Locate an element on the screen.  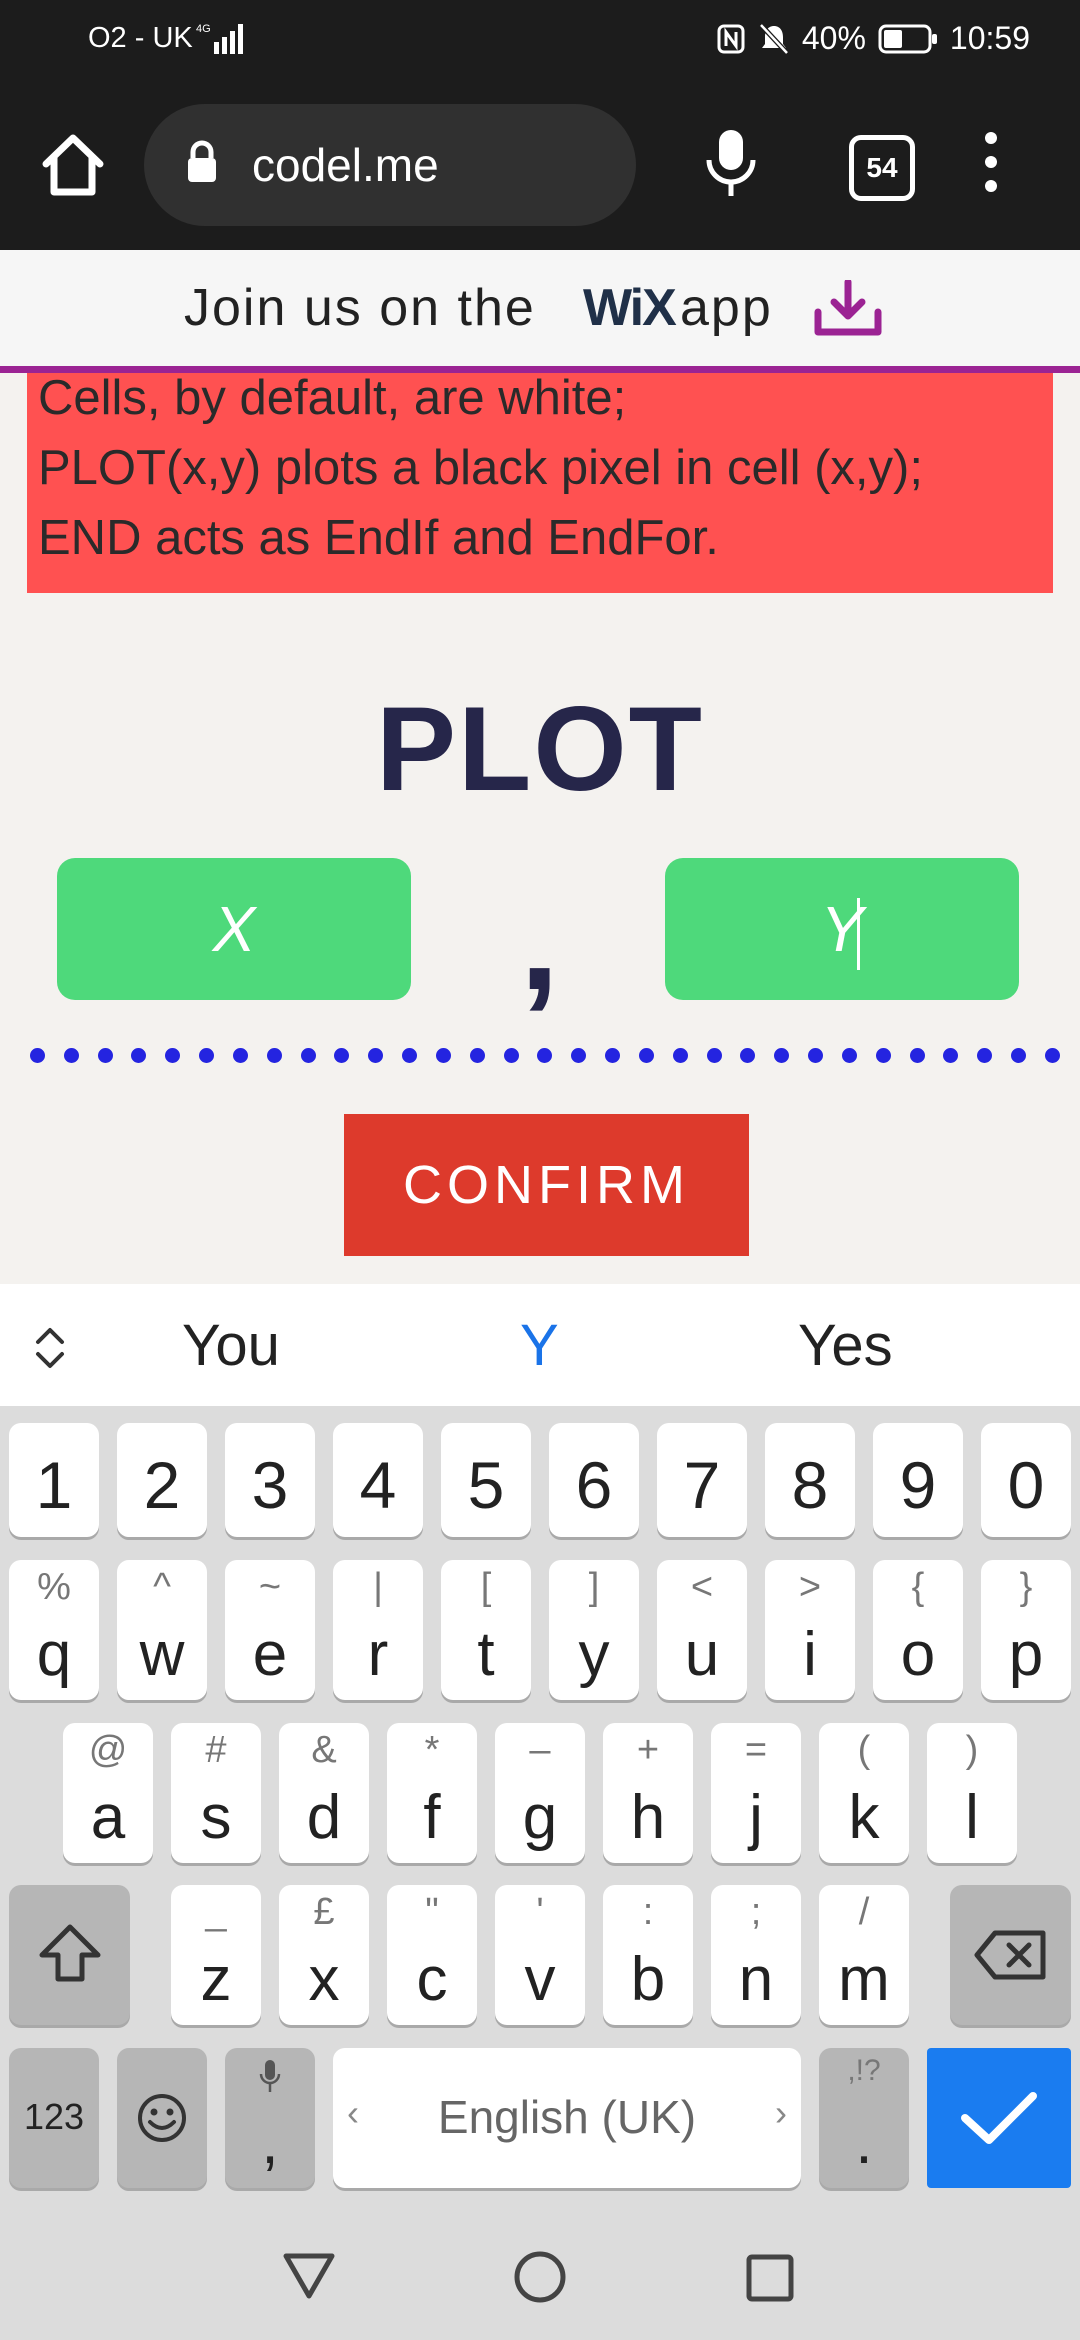
key-1: 1 is located at coordinates (54, 1480).